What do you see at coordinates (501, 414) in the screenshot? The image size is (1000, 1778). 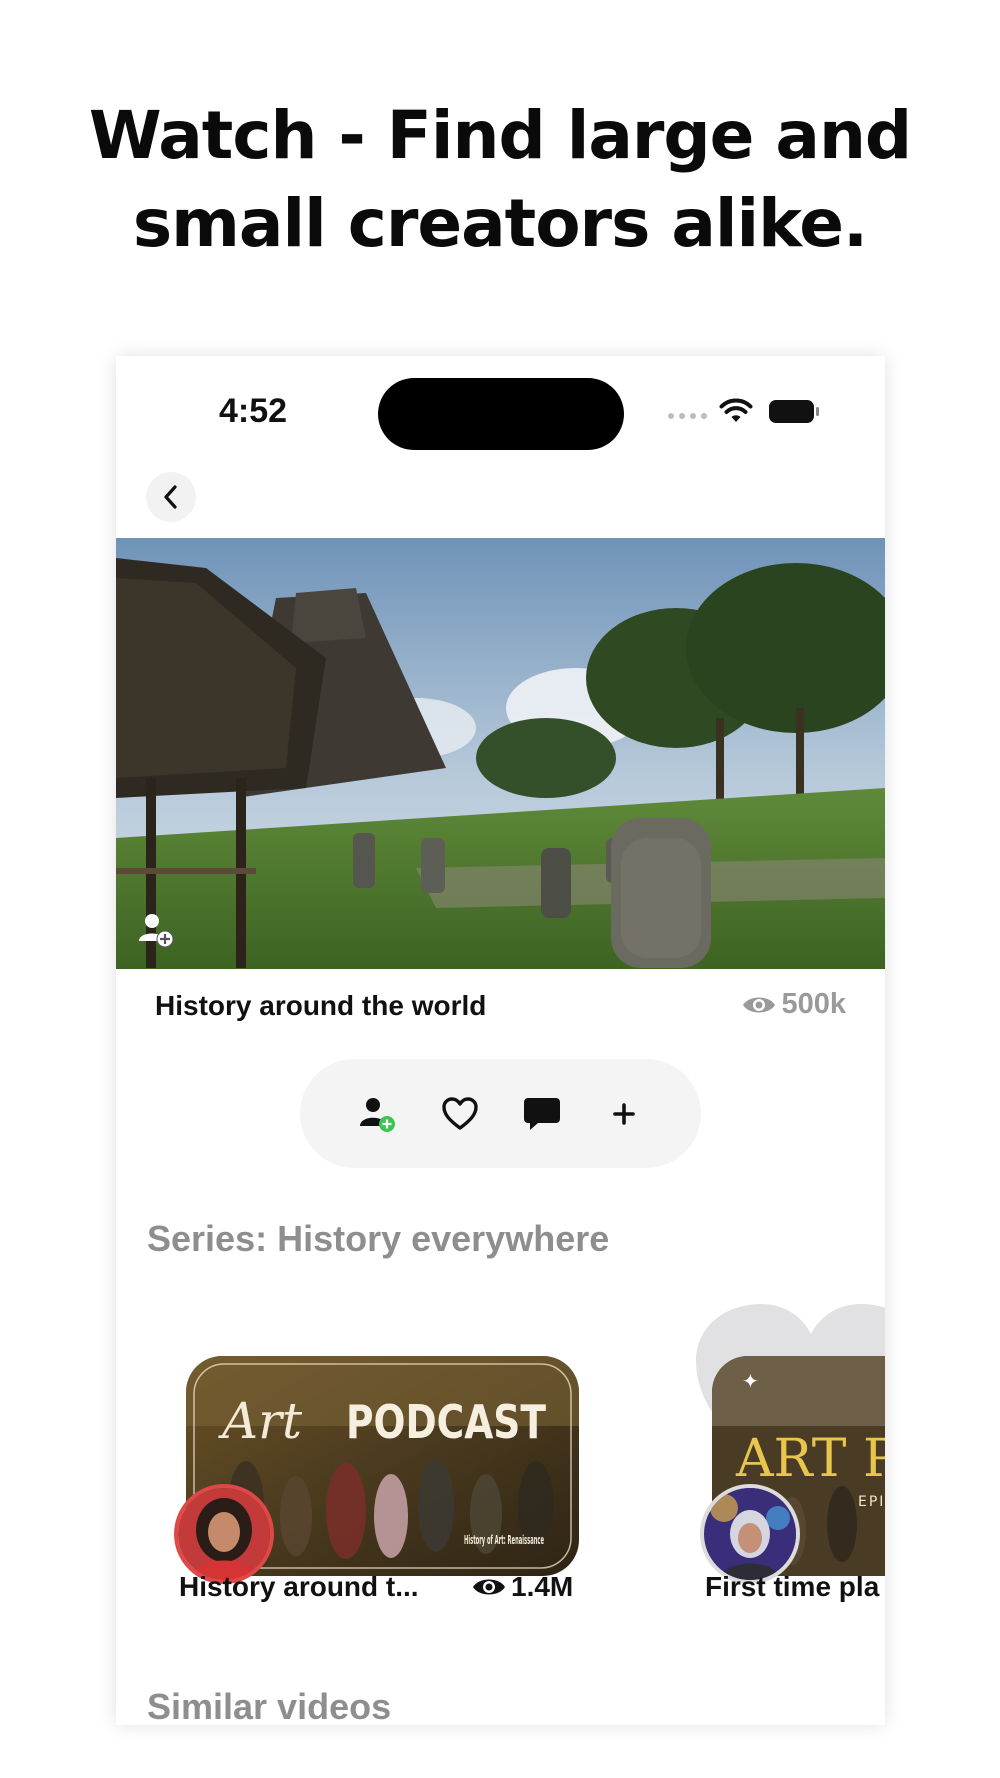 I see `dynamic-island` at bounding box center [501, 414].